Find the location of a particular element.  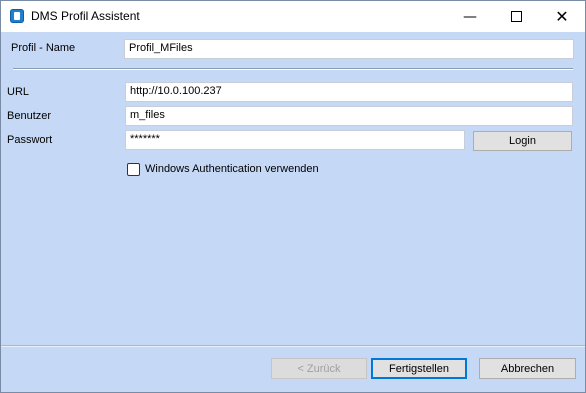

user-label: Benutzer is located at coordinates (29, 116).